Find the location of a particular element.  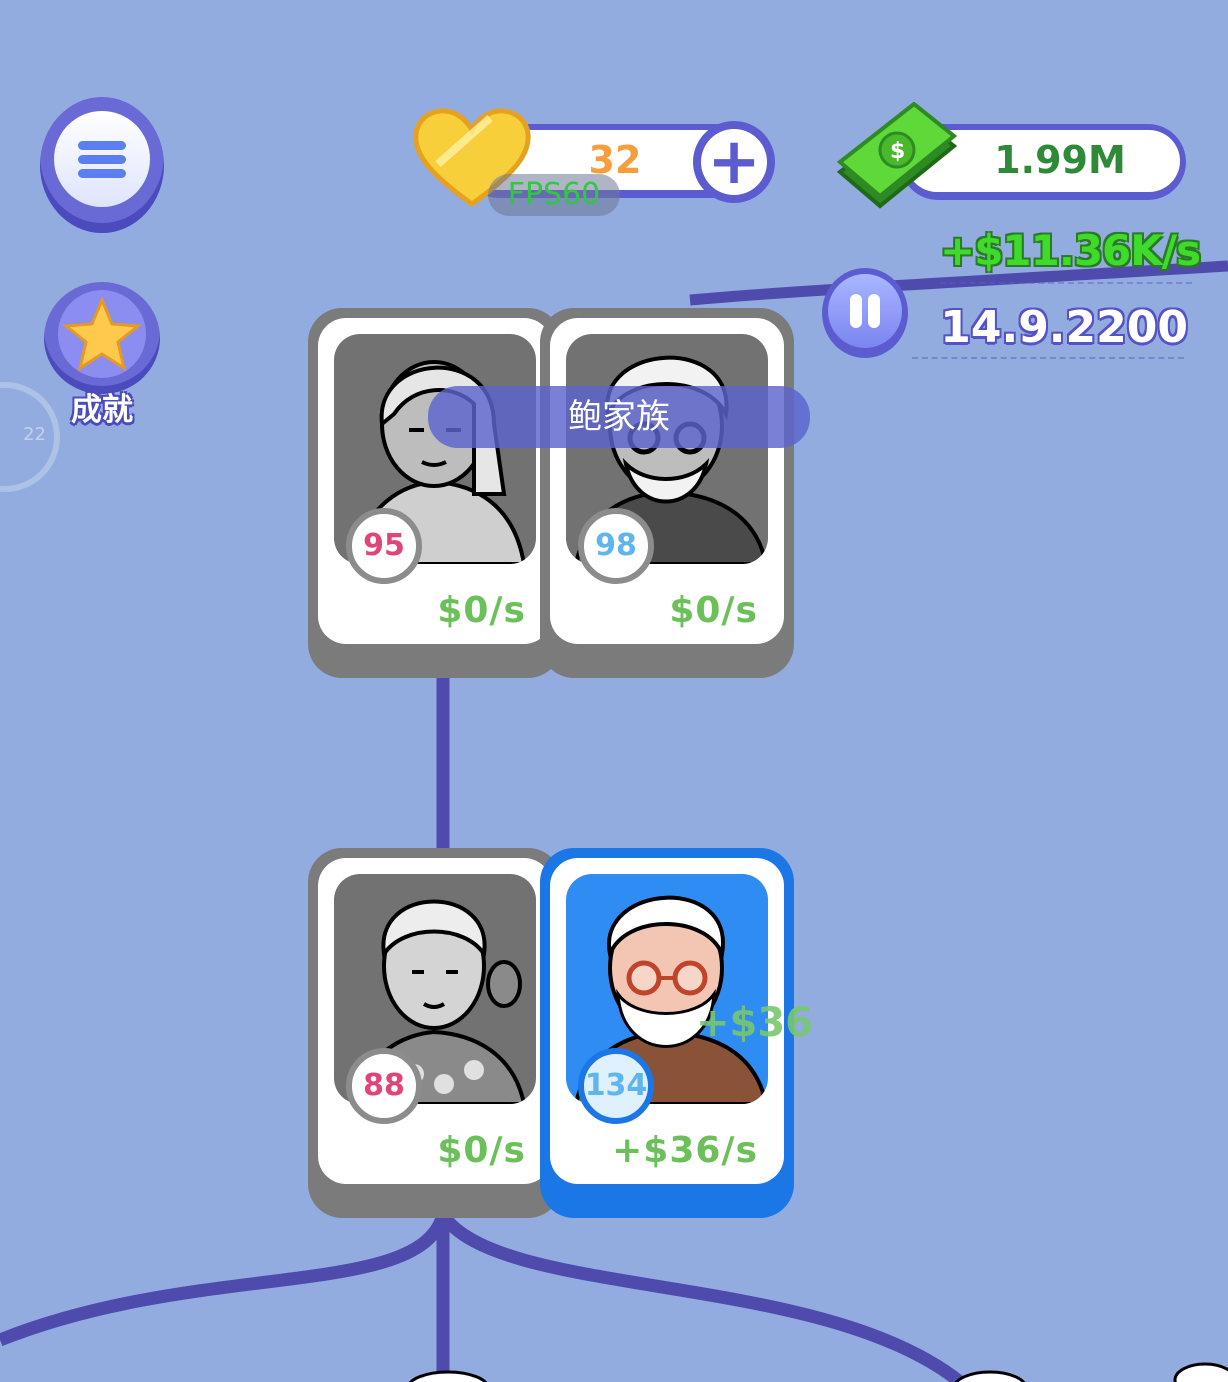

family-member-card: 95 $0/s is located at coordinates (435, 493).